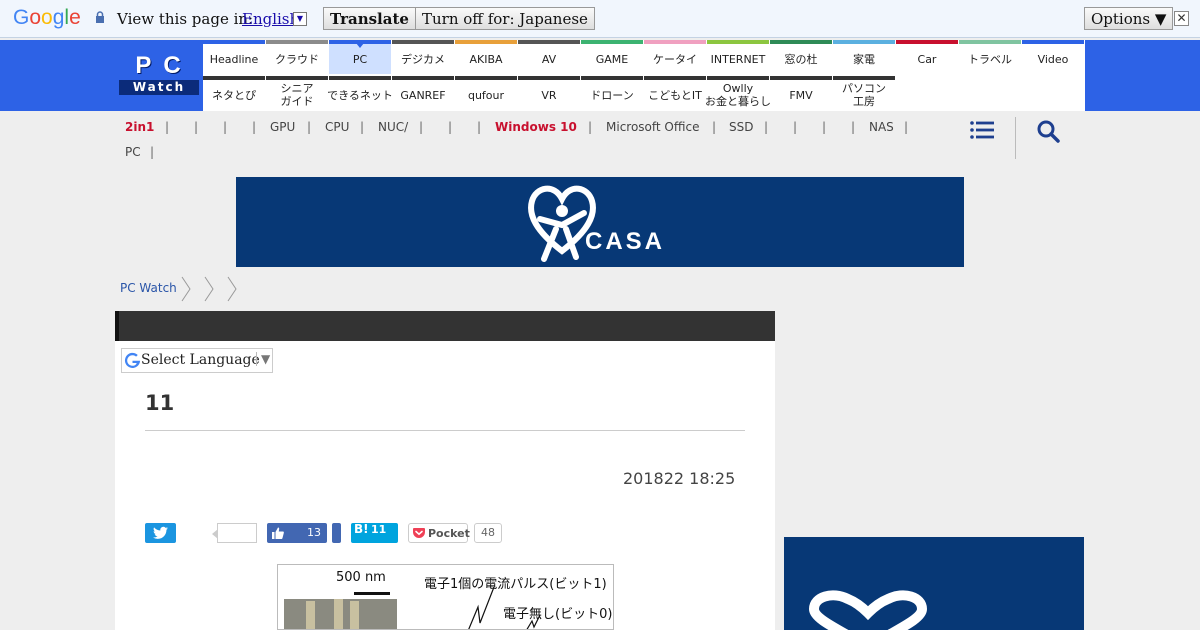 This screenshot has height=630, width=1200. I want to click on nav-sub-item-6: ドローン, so click(612, 93).